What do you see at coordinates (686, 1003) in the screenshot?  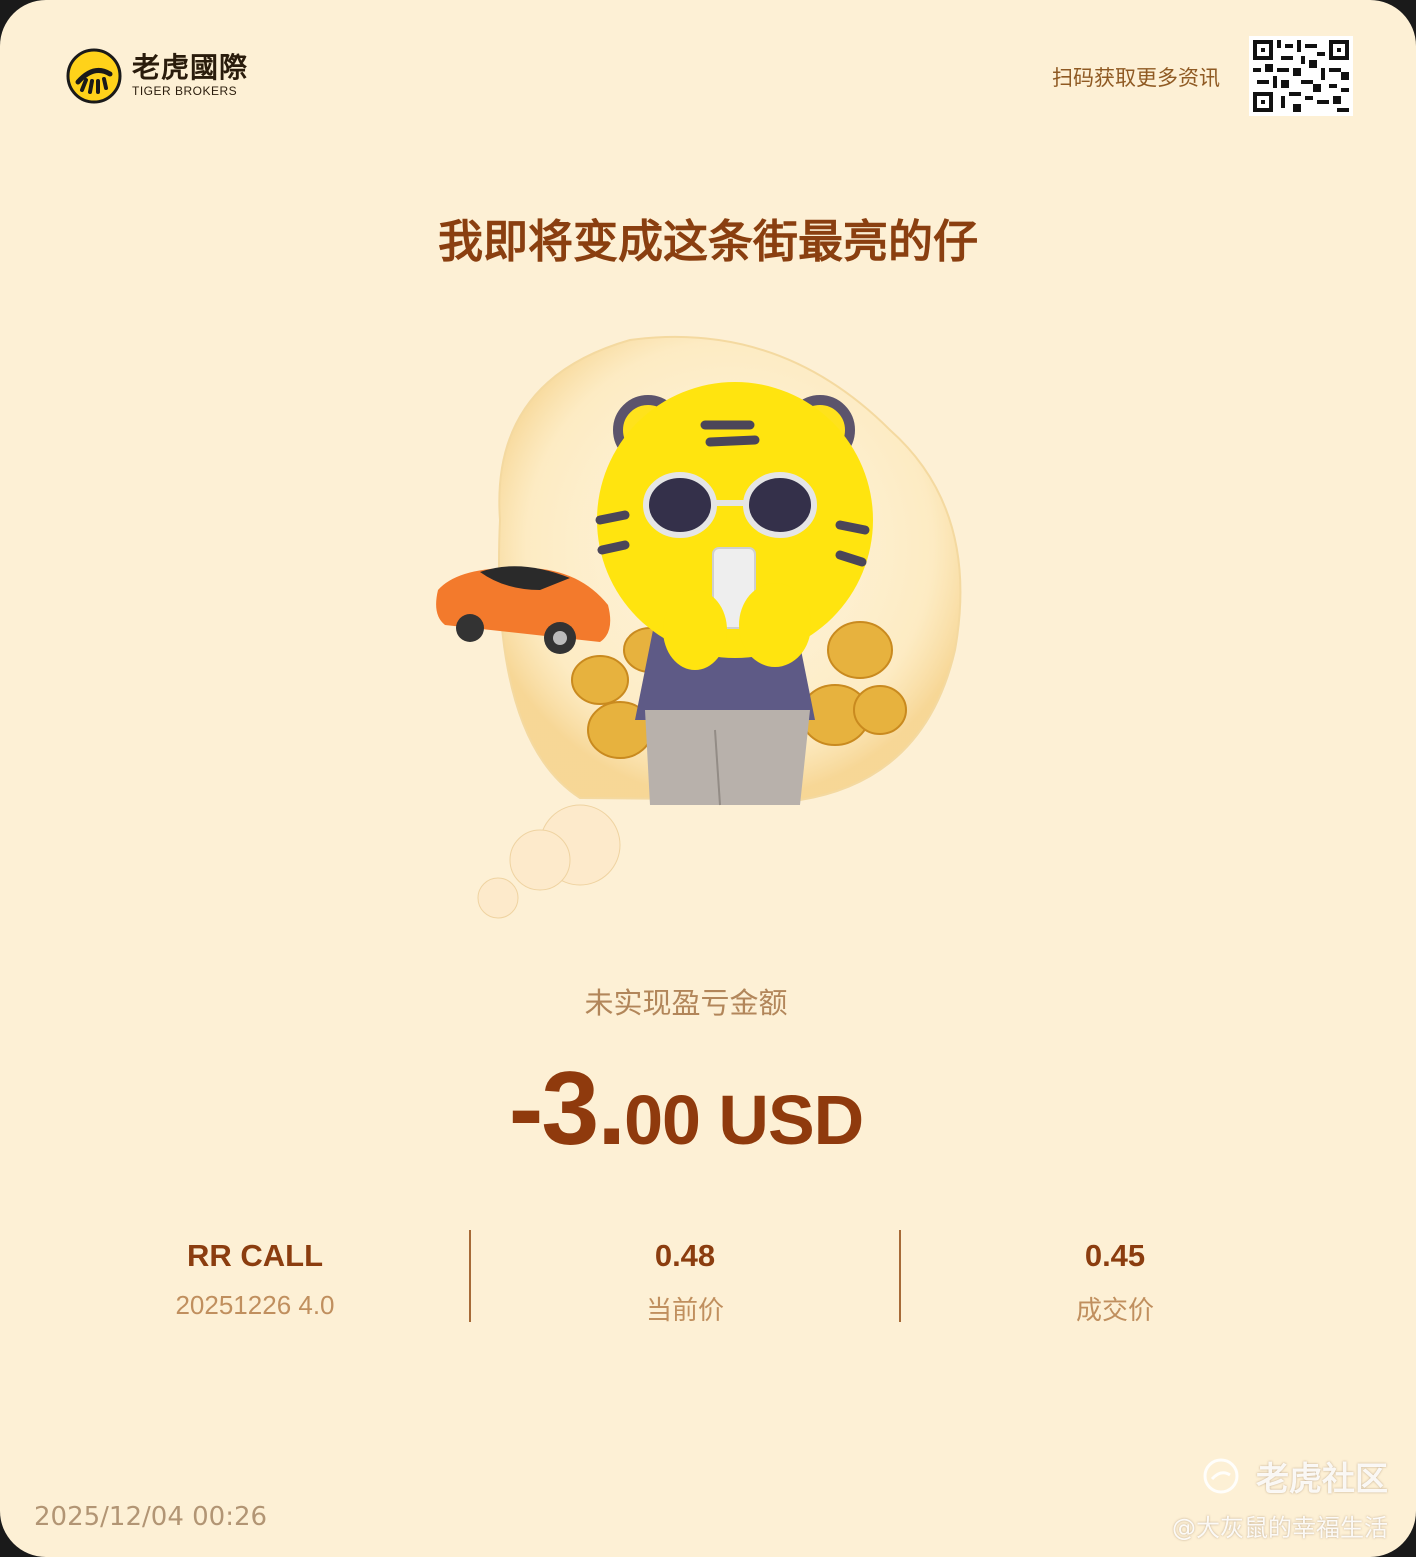 I see `unrealized-pnl-label: 未实现盈亏金额` at bounding box center [686, 1003].